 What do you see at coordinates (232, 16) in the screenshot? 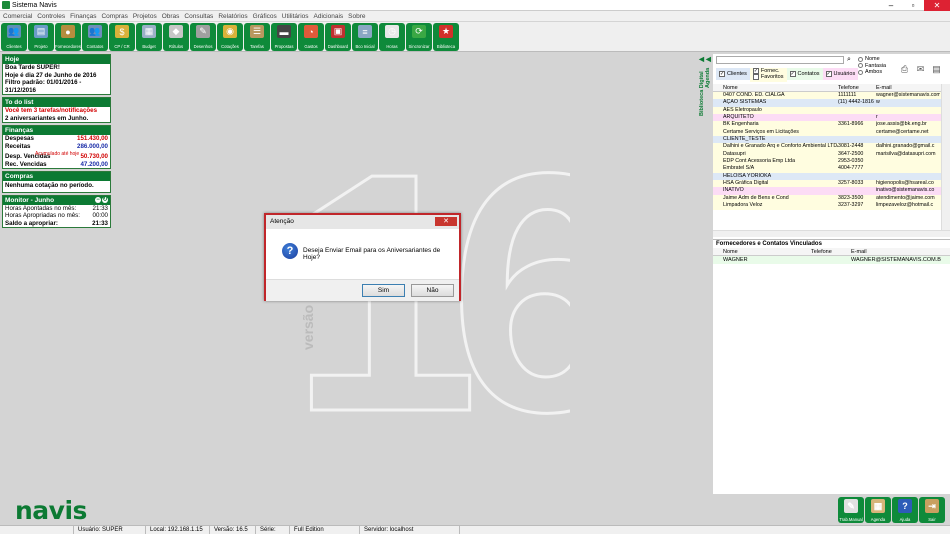
I see `menu-item-relatórios: Relatórios` at bounding box center [232, 16].